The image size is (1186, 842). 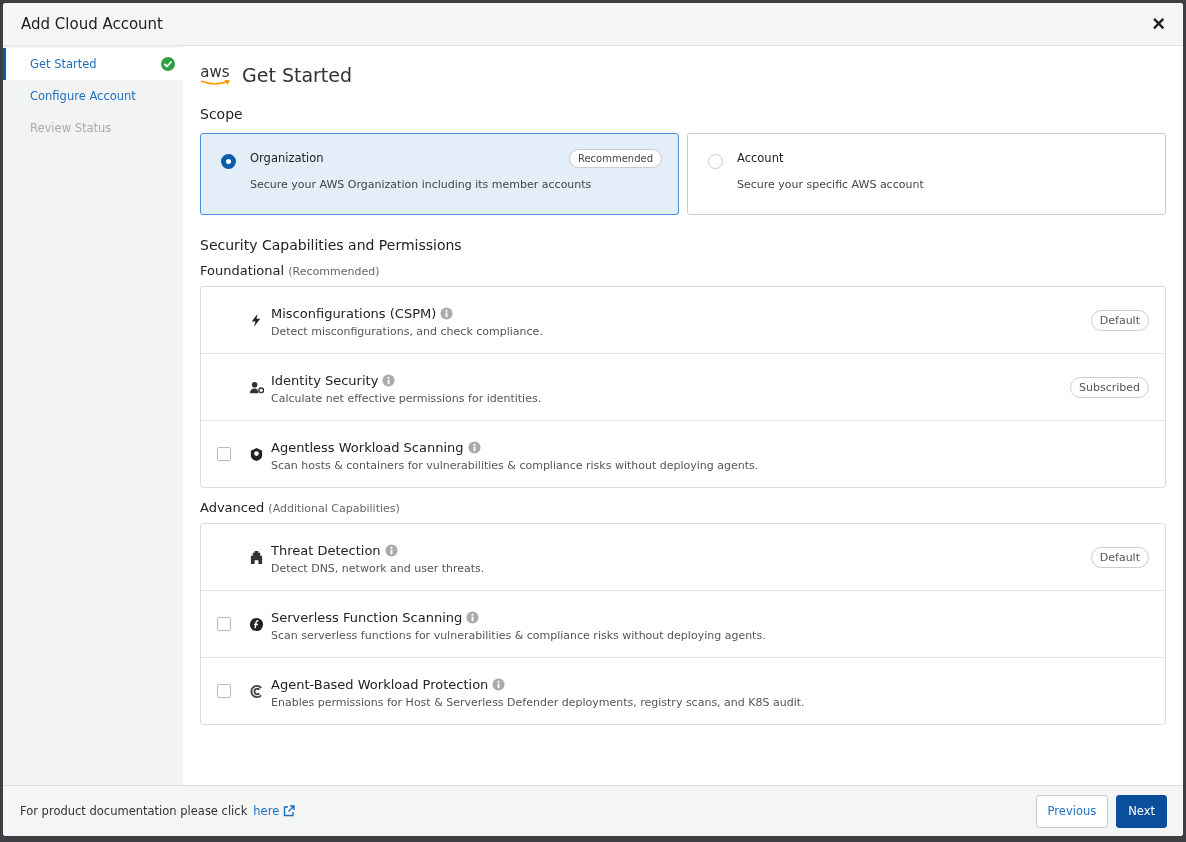 I want to click on capability-description: Scan serverless functions for vulnerabilities & compliance risks without deploying agents., so click(x=519, y=635).